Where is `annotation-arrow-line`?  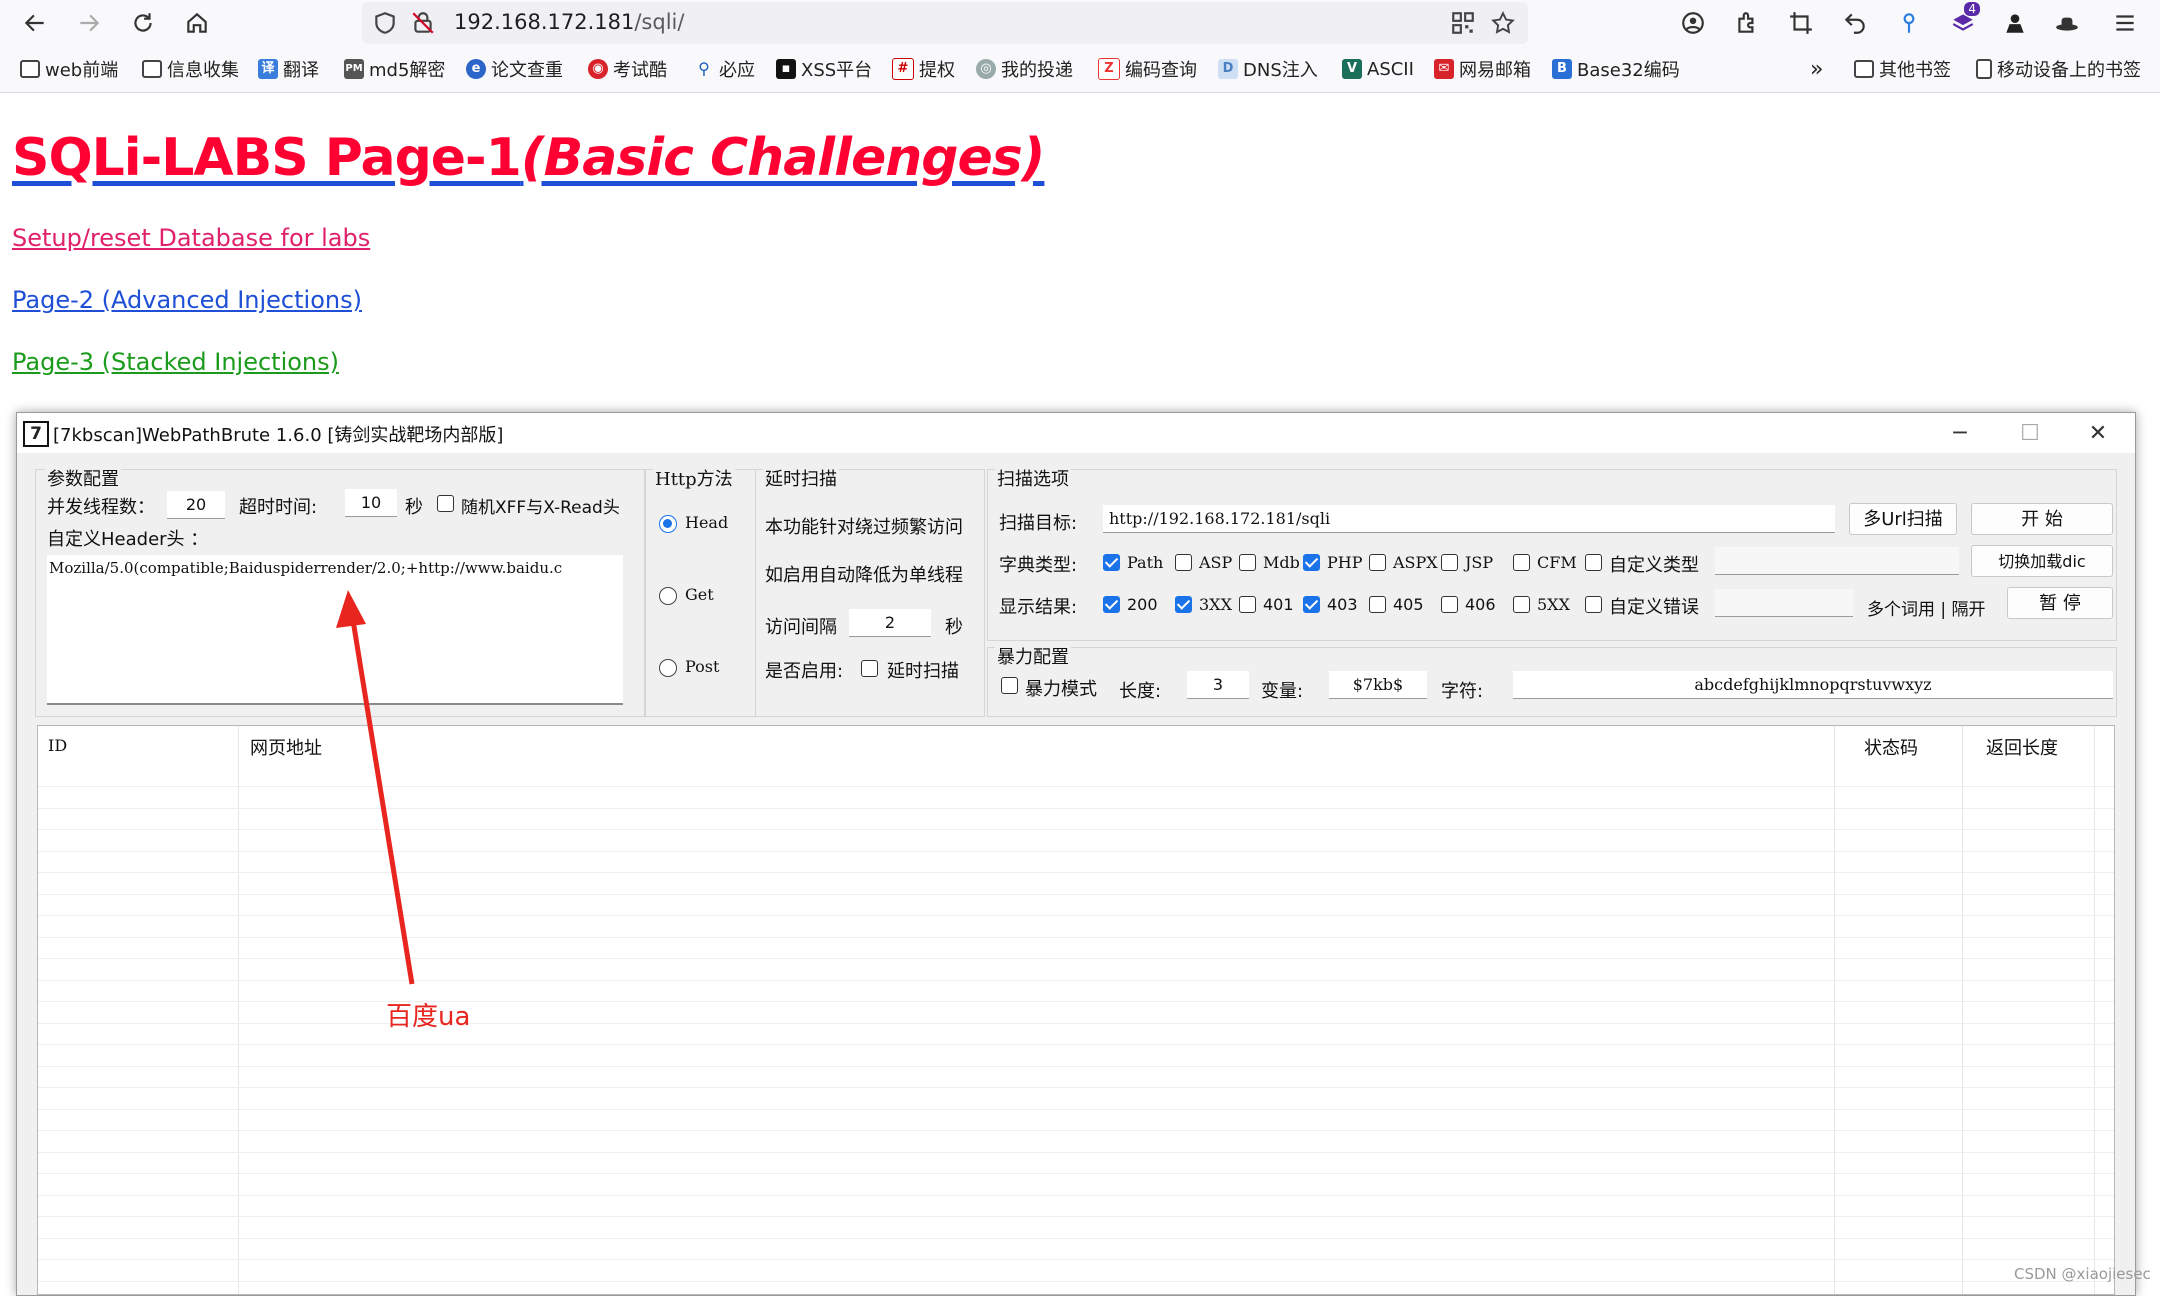 annotation-arrow-line is located at coordinates (382, 799).